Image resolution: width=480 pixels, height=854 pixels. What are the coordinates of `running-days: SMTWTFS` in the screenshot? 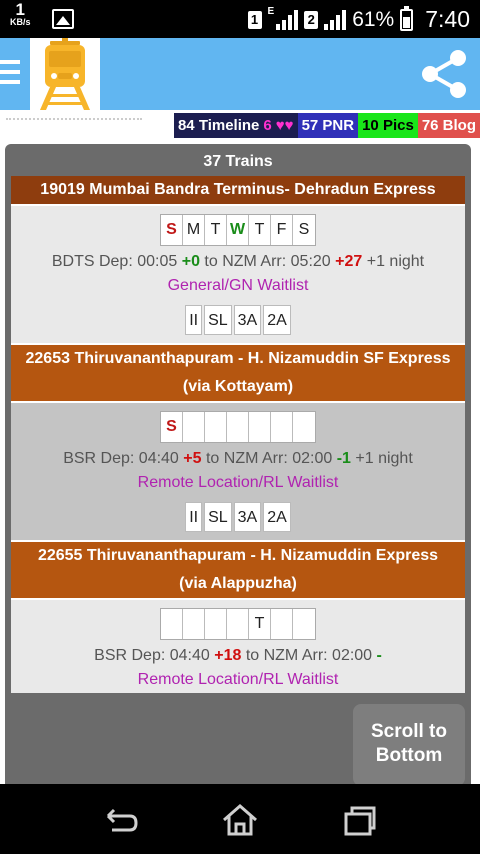 It's located at (238, 230).